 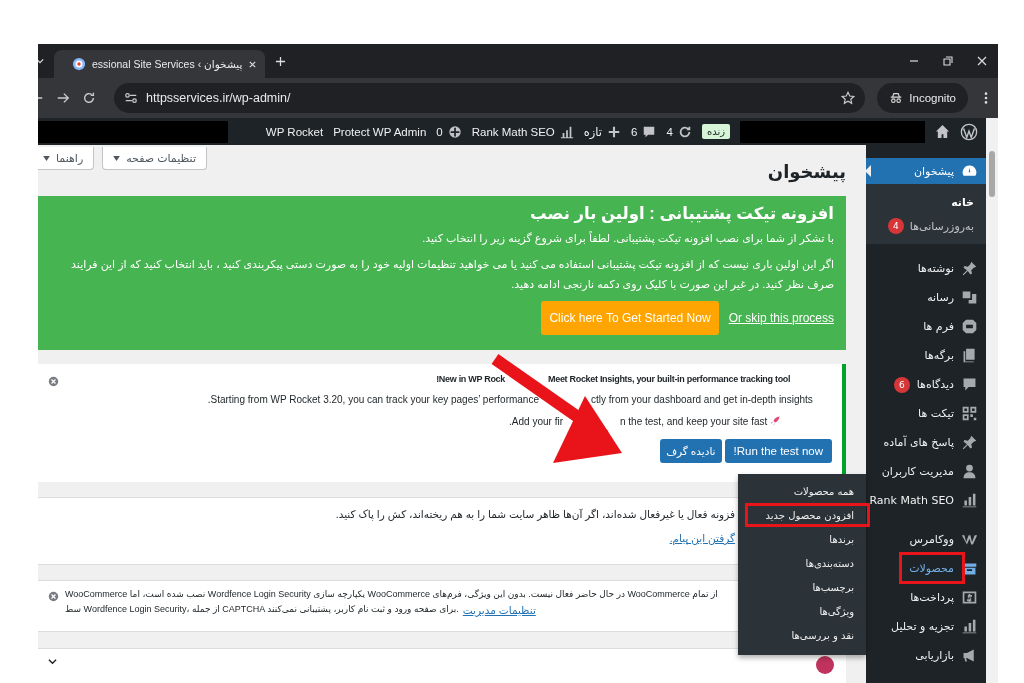 I want to click on sidebar-item: محصولات, so click(x=926, y=568).